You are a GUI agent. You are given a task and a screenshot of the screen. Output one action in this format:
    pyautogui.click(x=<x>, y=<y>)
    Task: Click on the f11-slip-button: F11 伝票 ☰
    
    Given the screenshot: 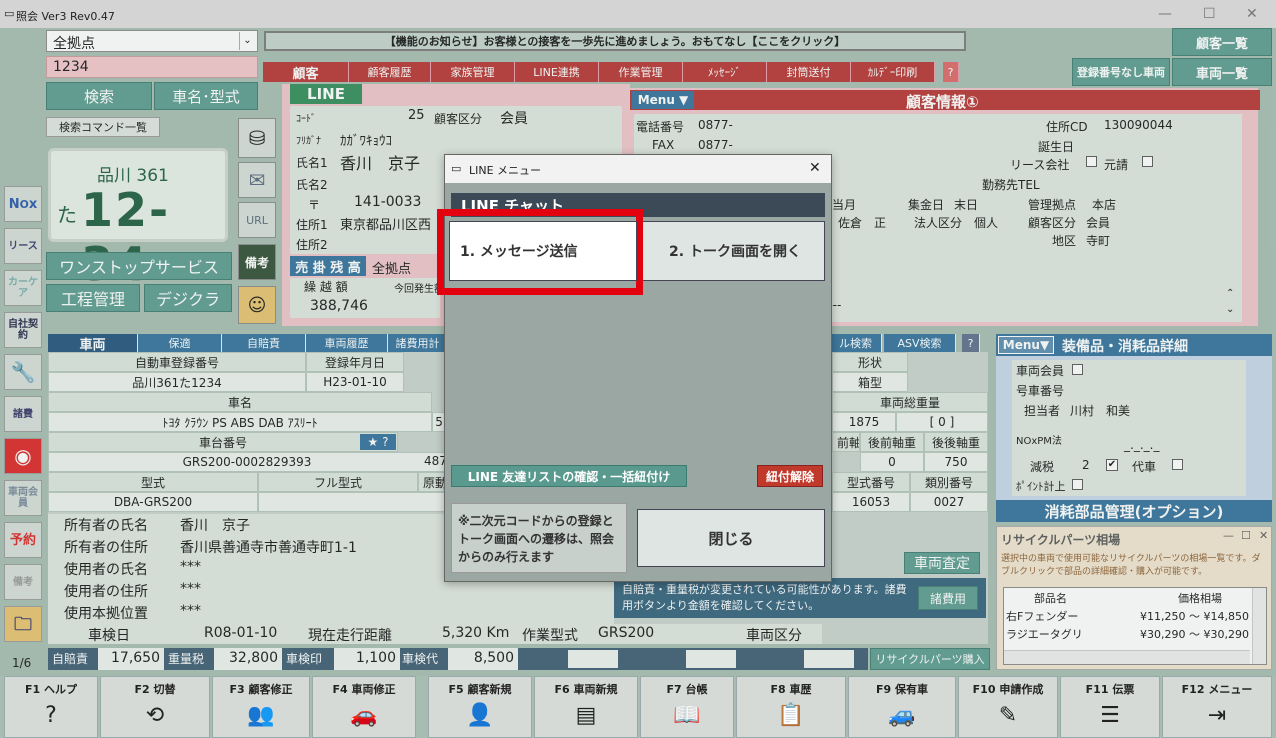 What is the action you would take?
    pyautogui.click(x=1110, y=707)
    